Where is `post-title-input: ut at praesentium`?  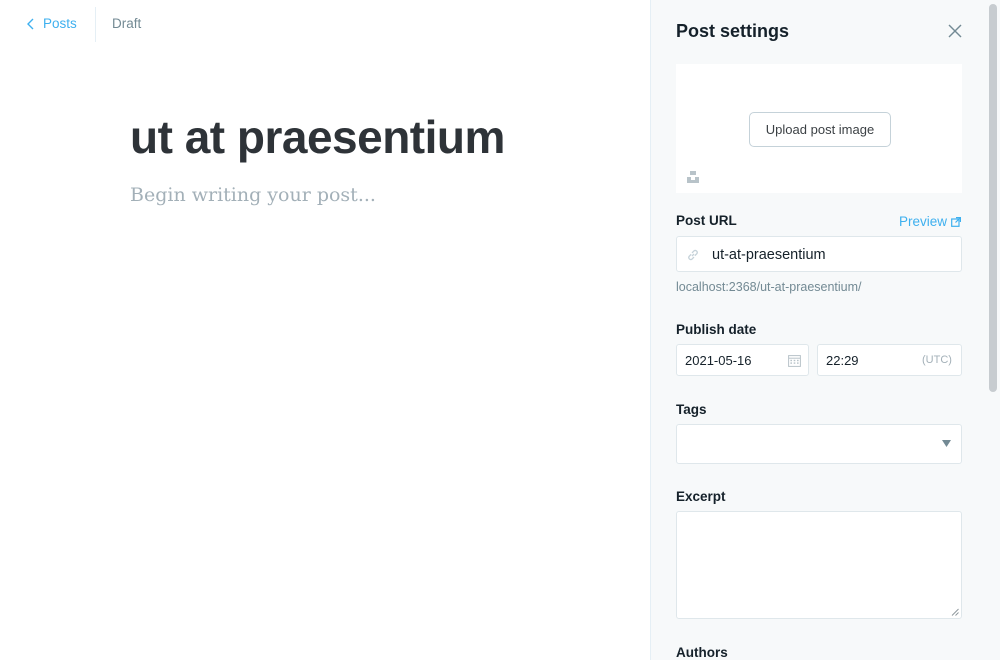
post-title-input: ut at praesentium is located at coordinates (317, 137).